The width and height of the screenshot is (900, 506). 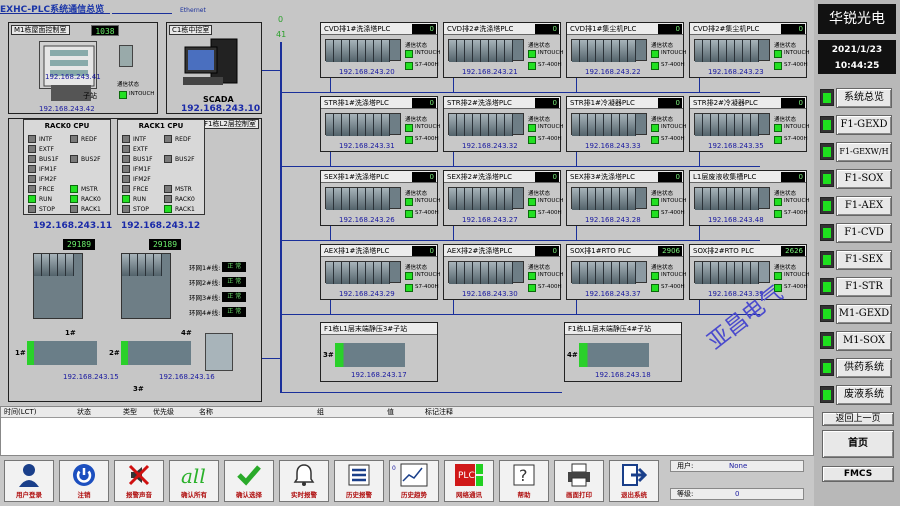 What do you see at coordinates (142, 179) in the screenshot?
I see `led-label: IFM2F` at bounding box center [142, 179].